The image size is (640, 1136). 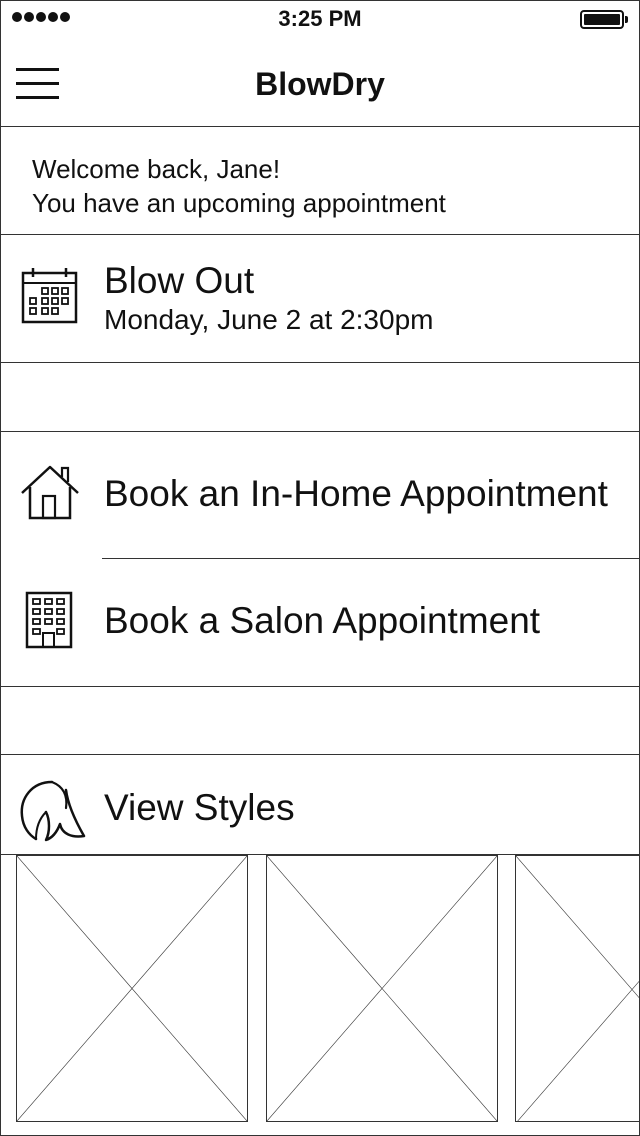 What do you see at coordinates (199, 808) in the screenshot?
I see `view-styles-button: View Styles` at bounding box center [199, 808].